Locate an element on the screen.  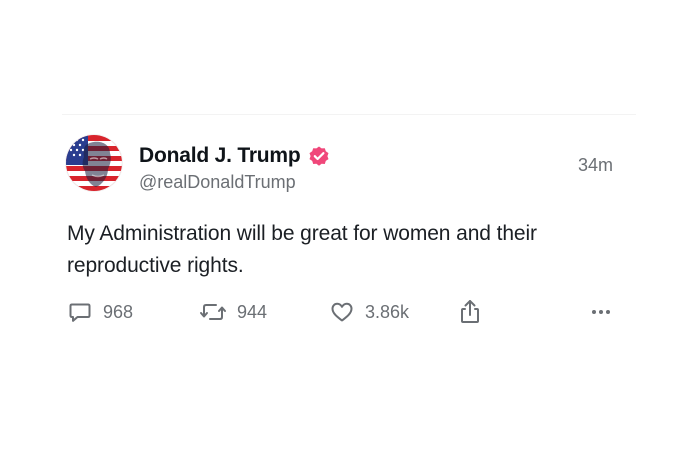
share-button is located at coordinates (470, 312).